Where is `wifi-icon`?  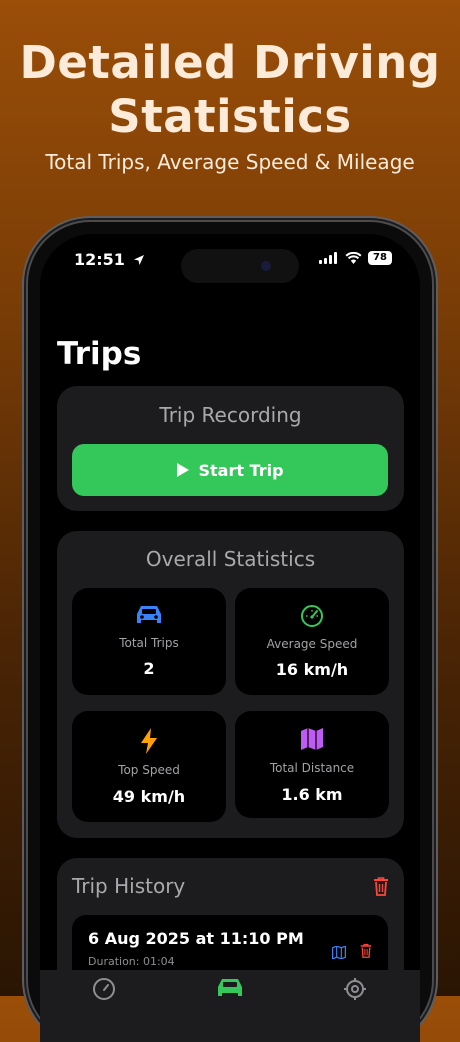 wifi-icon is located at coordinates (353, 258).